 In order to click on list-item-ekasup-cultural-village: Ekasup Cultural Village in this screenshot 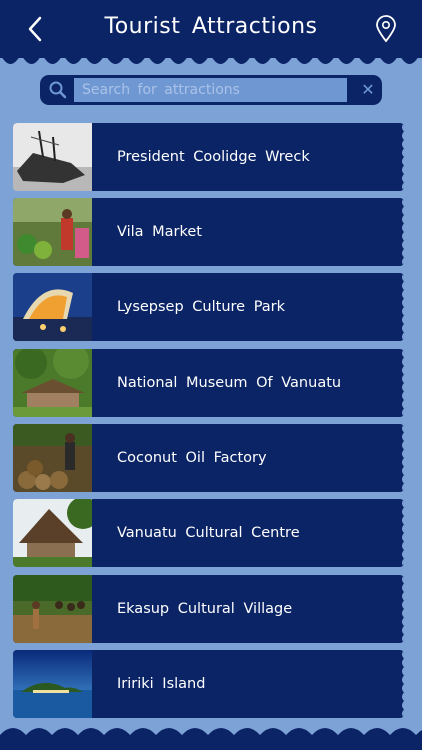, I will do `click(208, 609)`.